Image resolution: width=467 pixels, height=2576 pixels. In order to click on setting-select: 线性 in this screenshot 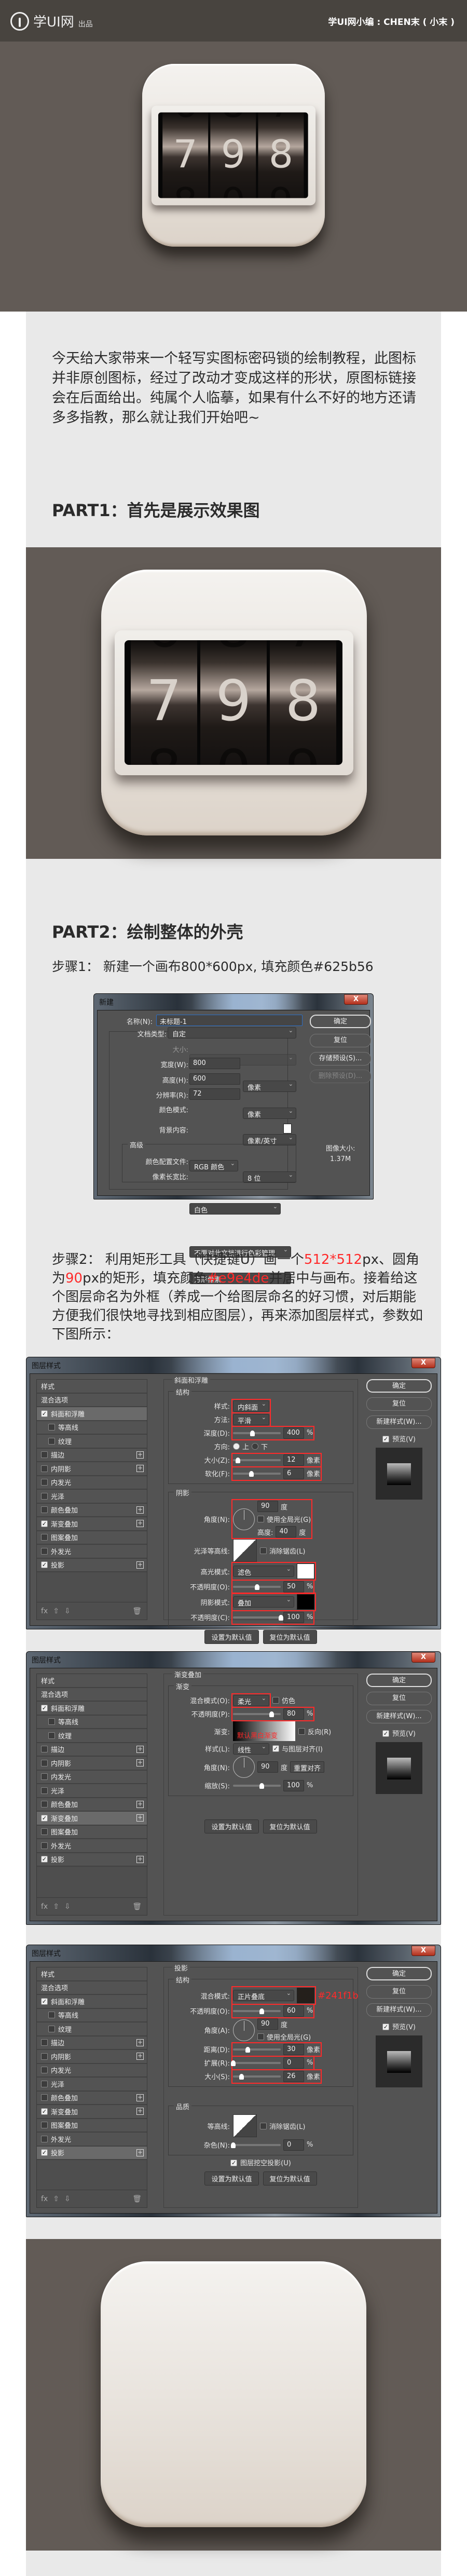, I will do `click(251, 1749)`.